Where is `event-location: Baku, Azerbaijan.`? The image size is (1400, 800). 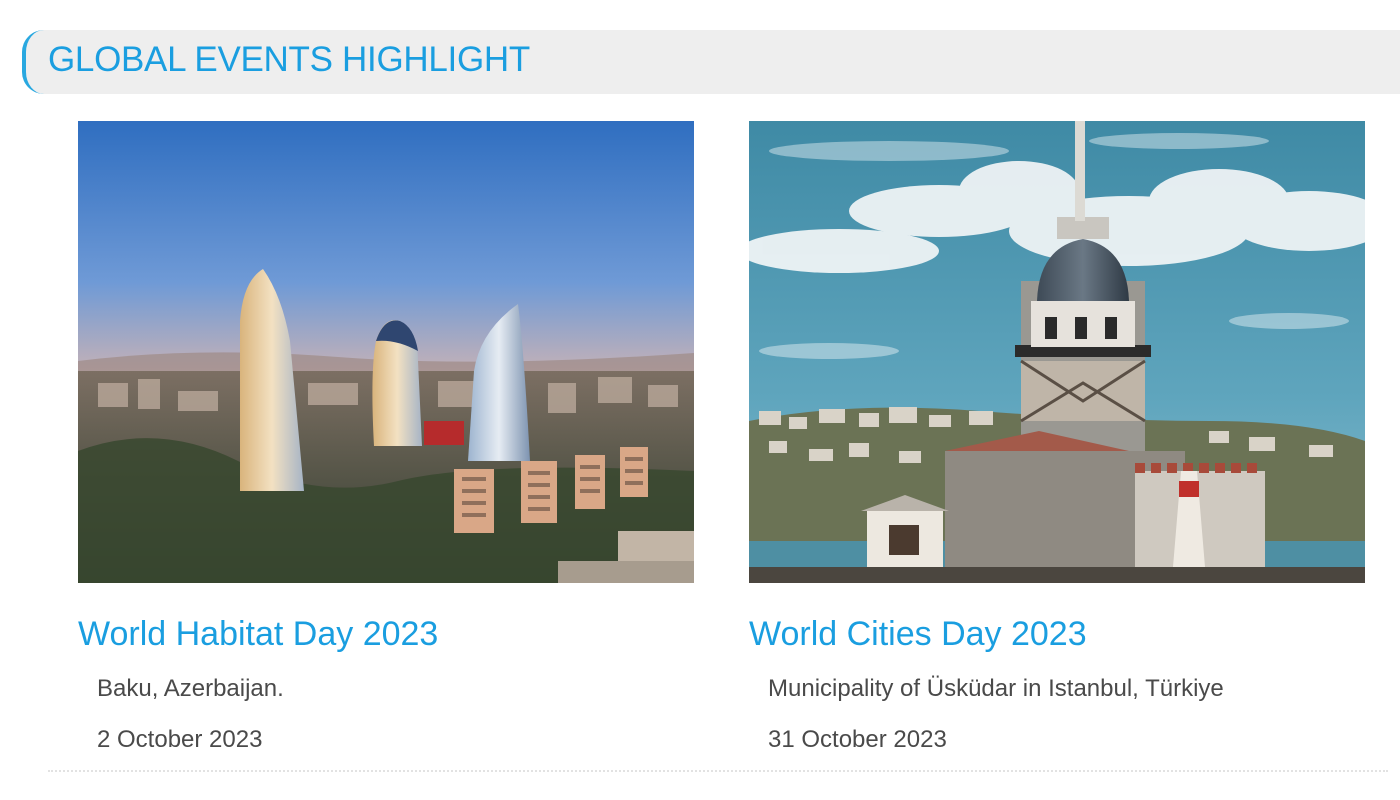
event-location: Baku, Azerbaijan. is located at coordinates (190, 688).